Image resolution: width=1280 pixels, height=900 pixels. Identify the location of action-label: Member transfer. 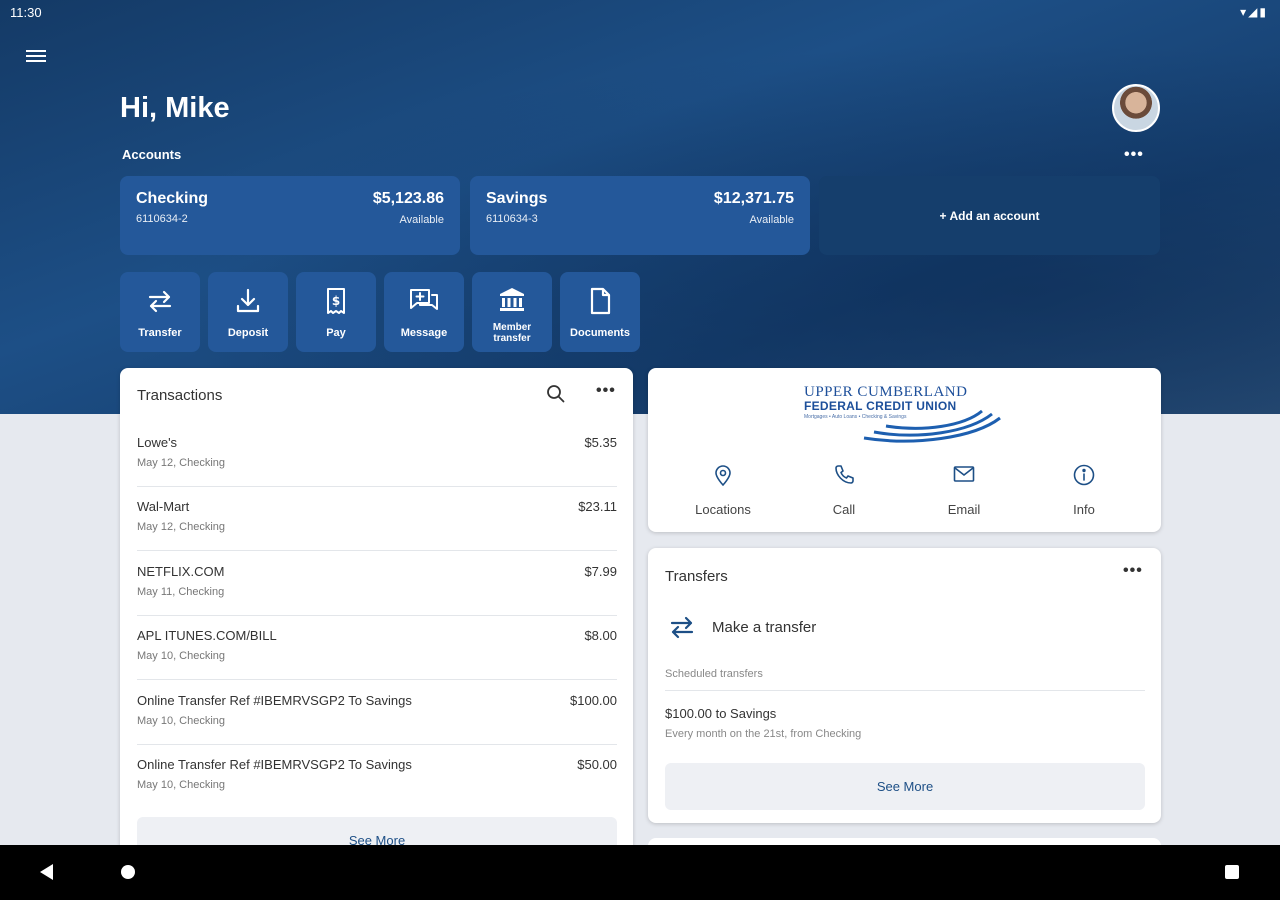
(512, 333).